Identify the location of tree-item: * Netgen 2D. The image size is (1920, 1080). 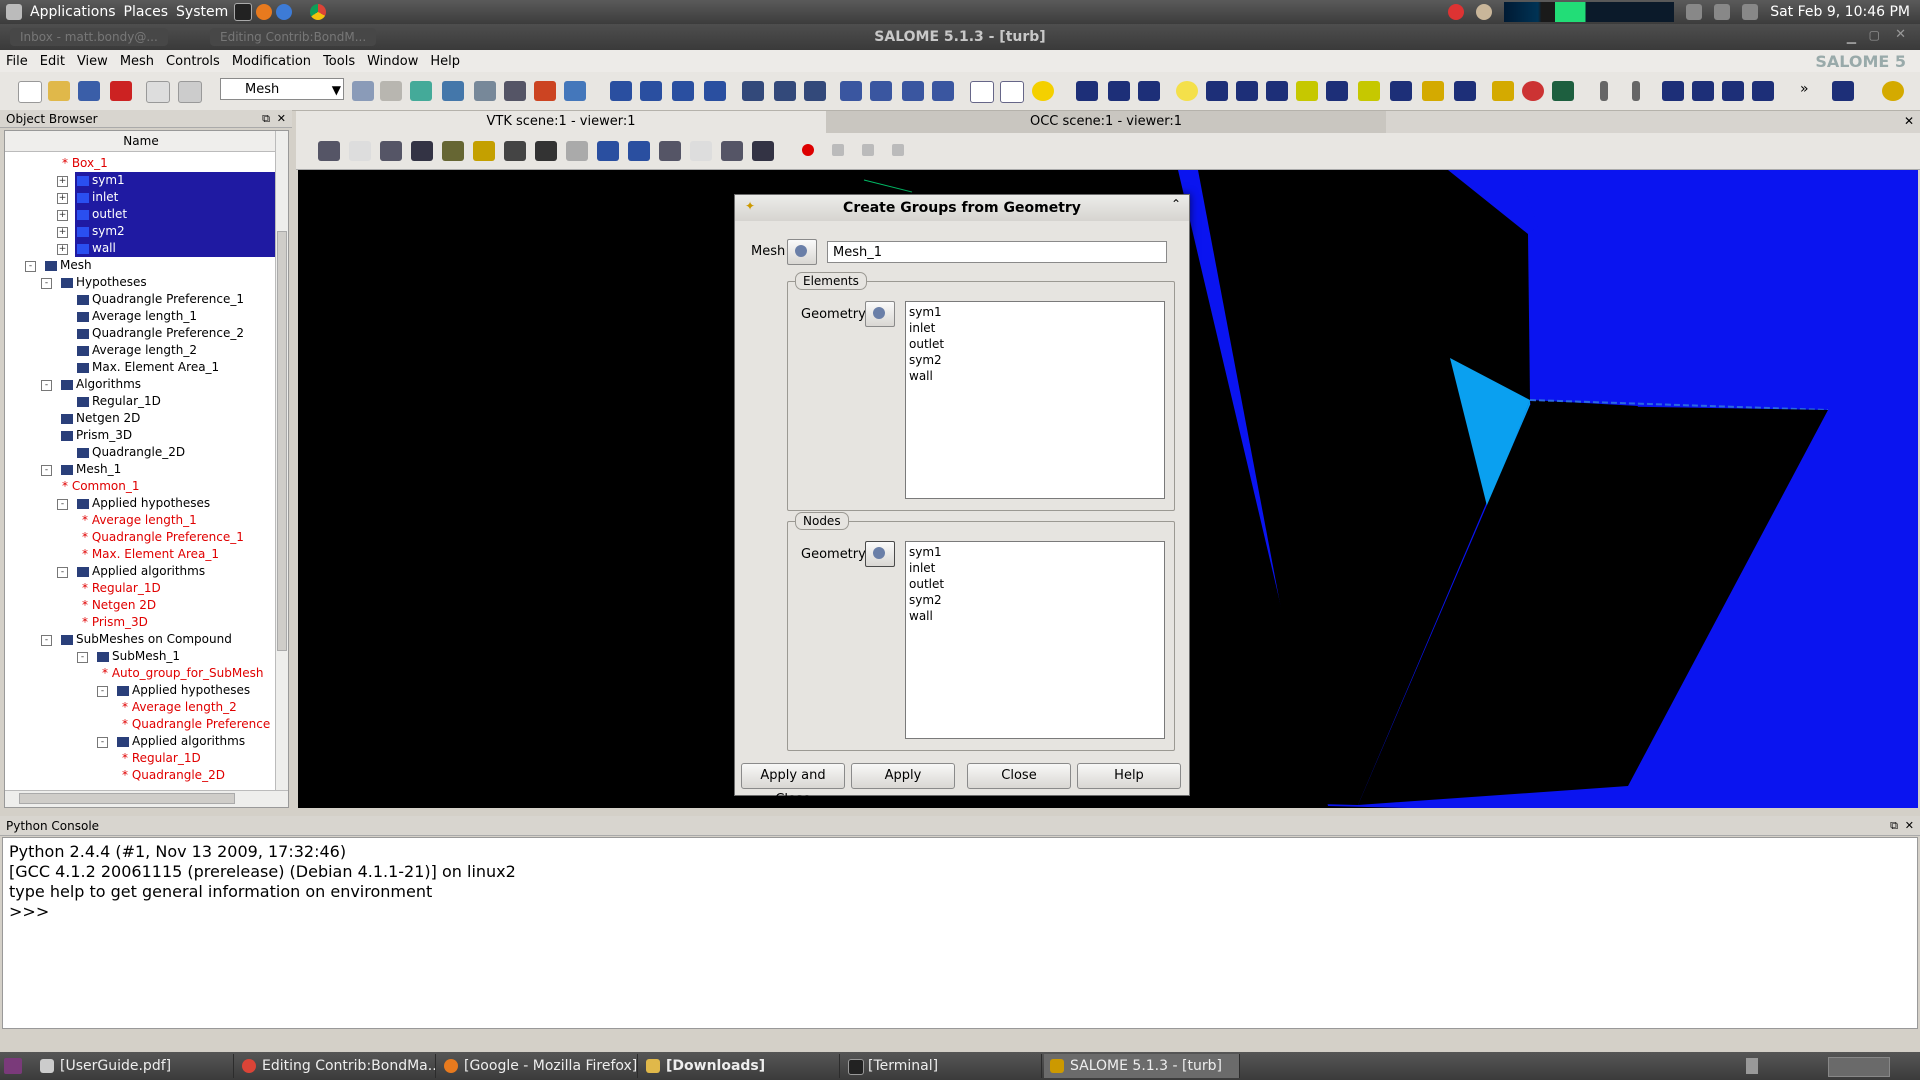
(117, 605).